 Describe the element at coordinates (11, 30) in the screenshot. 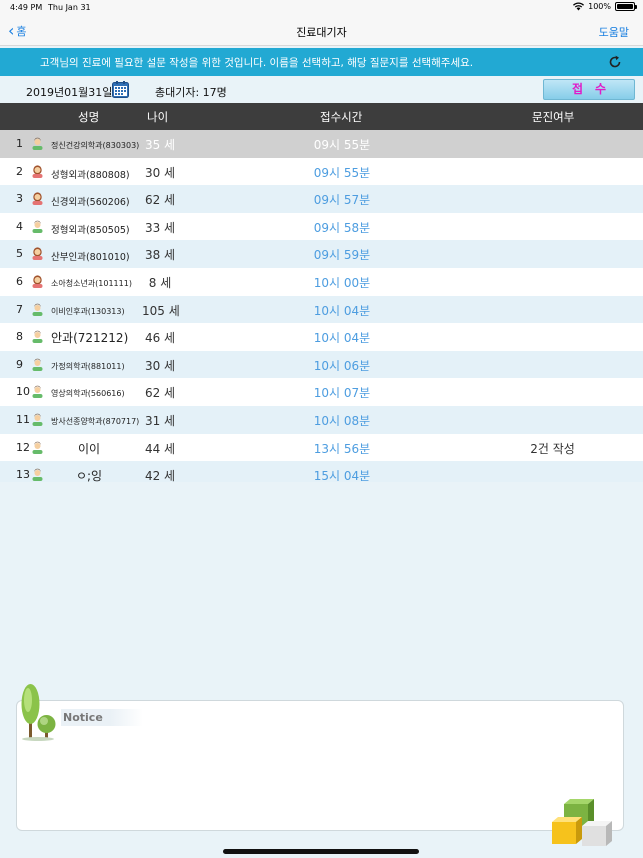

I see `chevron-left-icon: ‹` at that location.